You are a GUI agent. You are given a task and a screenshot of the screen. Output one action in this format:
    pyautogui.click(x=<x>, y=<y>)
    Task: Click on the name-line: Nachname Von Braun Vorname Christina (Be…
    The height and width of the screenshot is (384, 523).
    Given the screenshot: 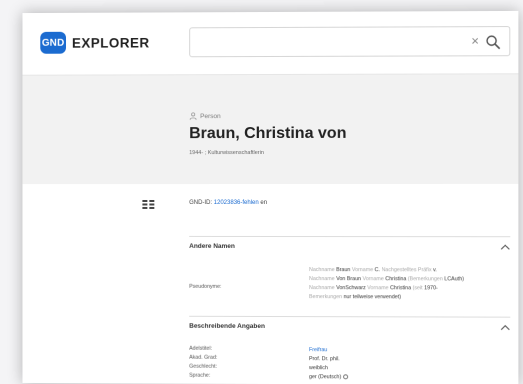 What is the action you would take?
    pyautogui.click(x=409, y=279)
    